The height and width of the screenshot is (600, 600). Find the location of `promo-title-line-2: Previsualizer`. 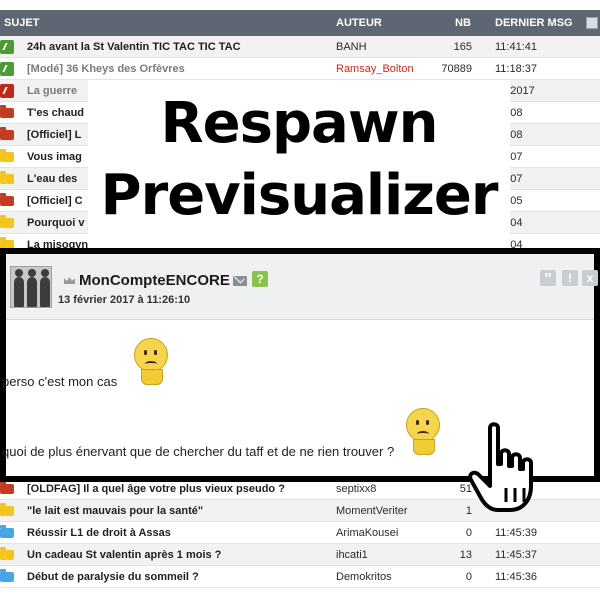

promo-title-line-2: Previsualizer is located at coordinates (299, 195).